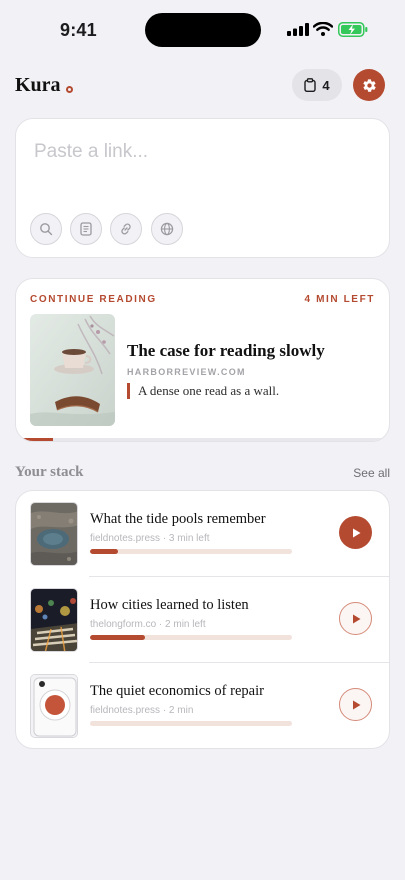  What do you see at coordinates (202, 439) in the screenshot?
I see `reading-progress-bar` at bounding box center [202, 439].